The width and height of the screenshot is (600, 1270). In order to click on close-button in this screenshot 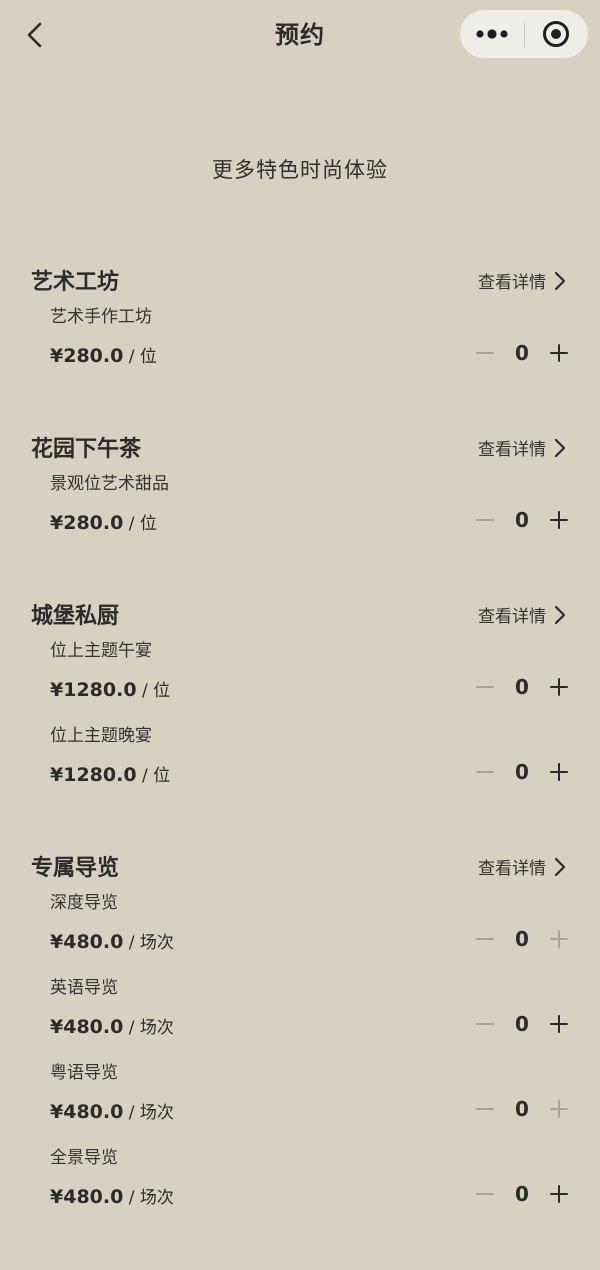, I will do `click(557, 34)`.